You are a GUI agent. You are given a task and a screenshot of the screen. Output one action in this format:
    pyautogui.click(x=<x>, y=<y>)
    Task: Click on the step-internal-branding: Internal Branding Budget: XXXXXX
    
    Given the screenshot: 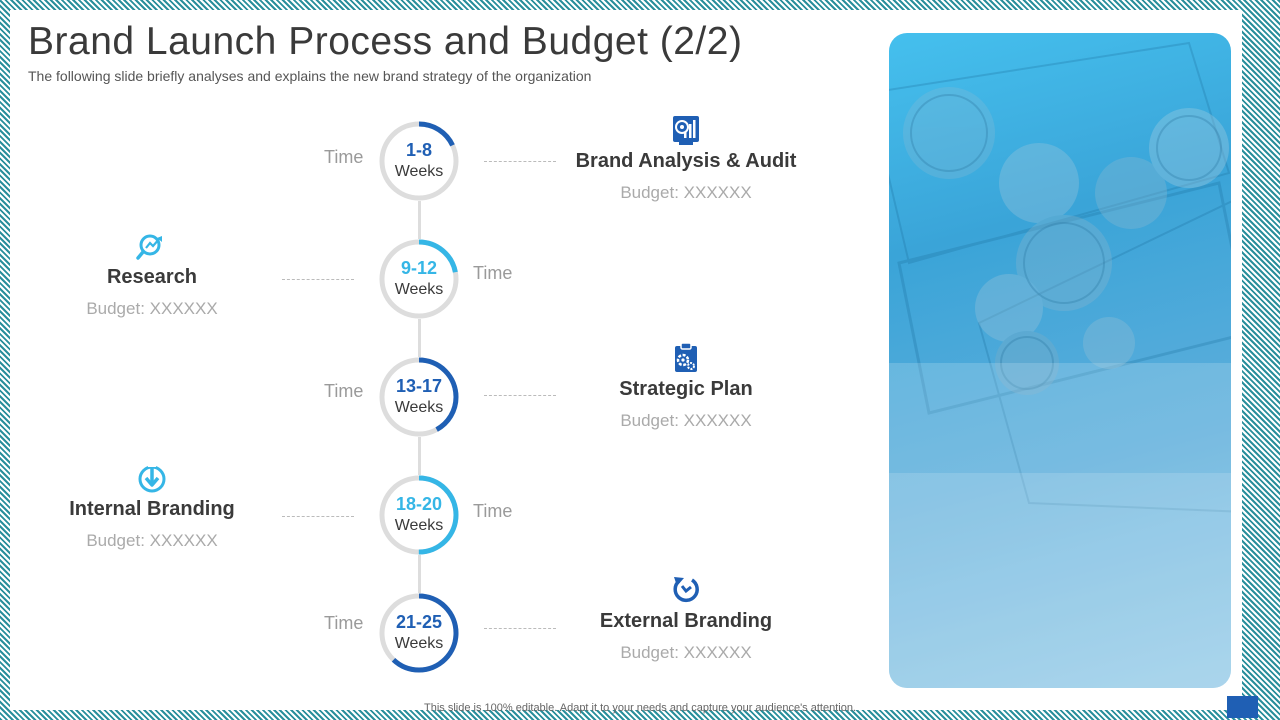 What is the action you would take?
    pyautogui.click(x=152, y=506)
    